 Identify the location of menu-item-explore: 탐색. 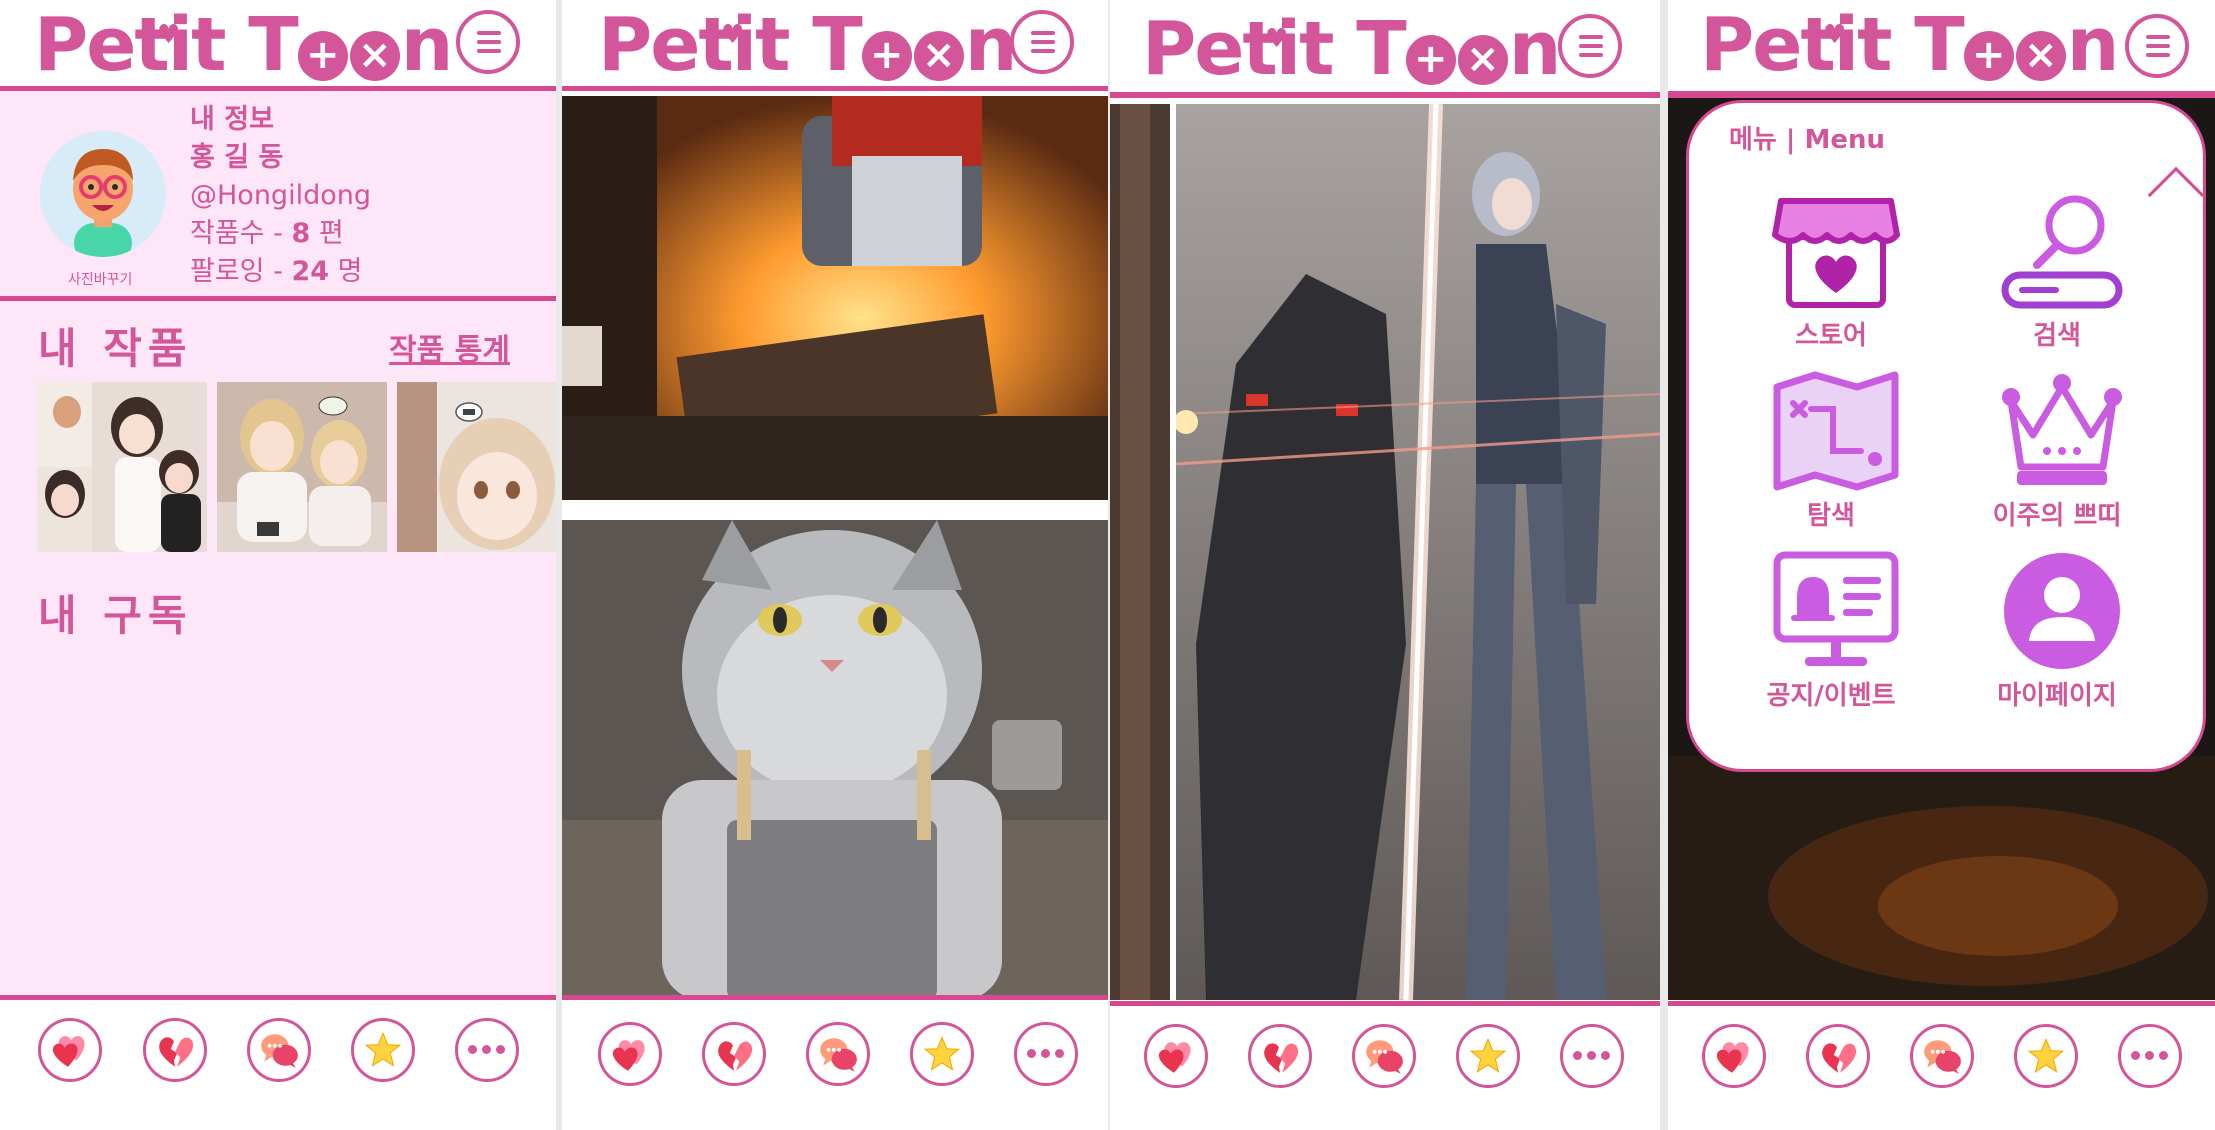
(1831, 456).